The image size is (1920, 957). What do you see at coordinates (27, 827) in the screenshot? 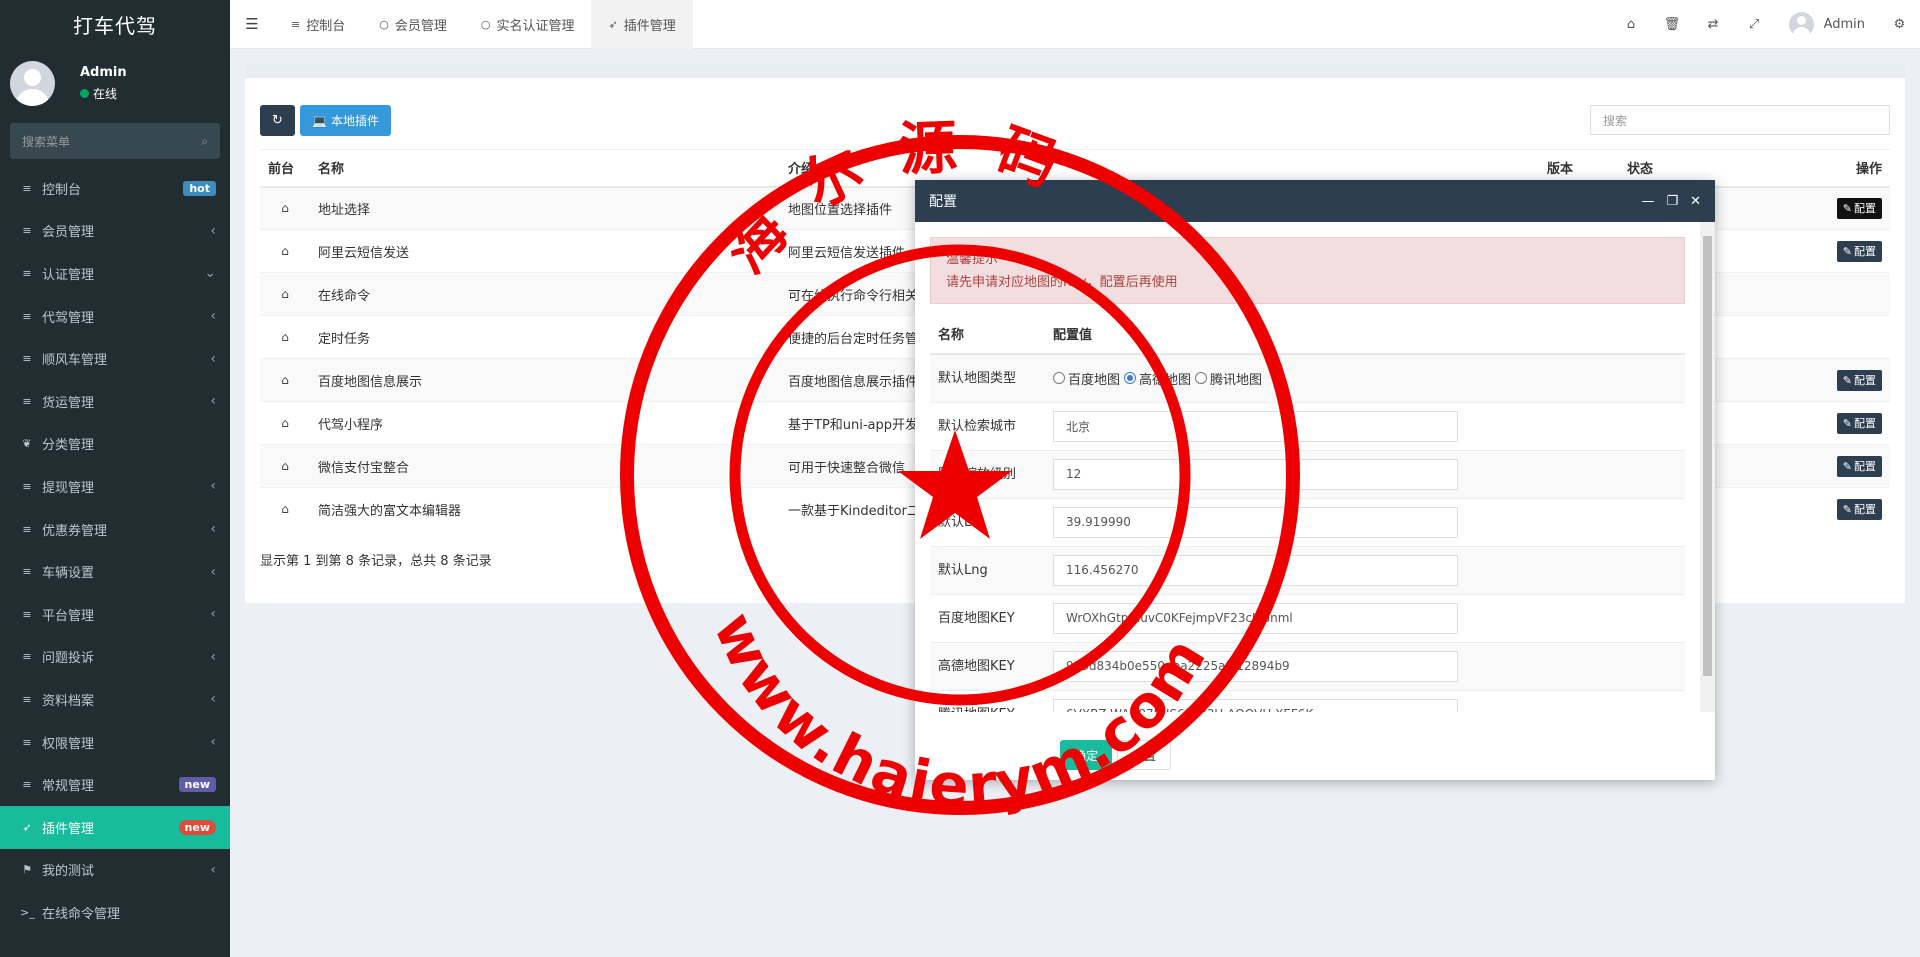
I see `rocket-icon: ➶` at bounding box center [27, 827].